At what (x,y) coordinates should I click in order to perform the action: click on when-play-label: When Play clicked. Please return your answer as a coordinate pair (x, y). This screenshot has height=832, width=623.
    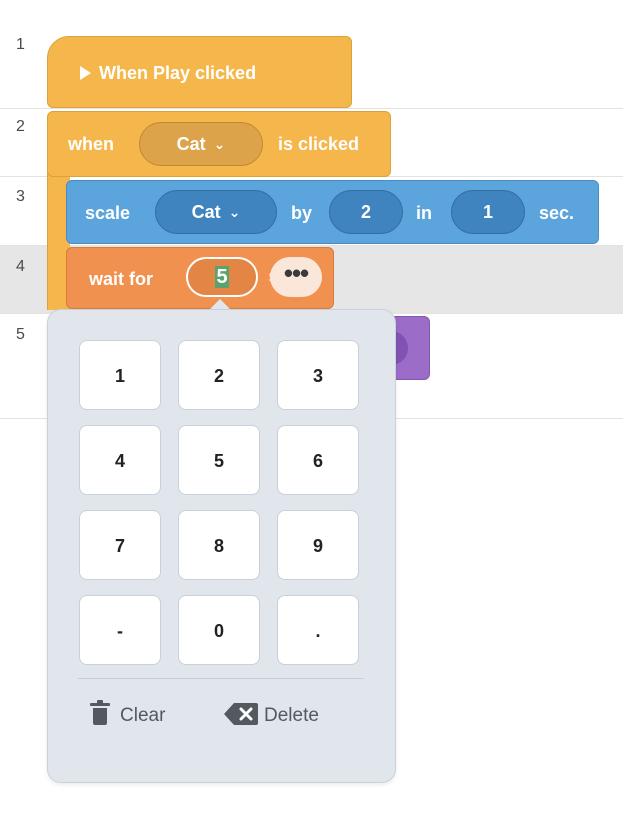
    Looking at the image, I should click on (178, 73).